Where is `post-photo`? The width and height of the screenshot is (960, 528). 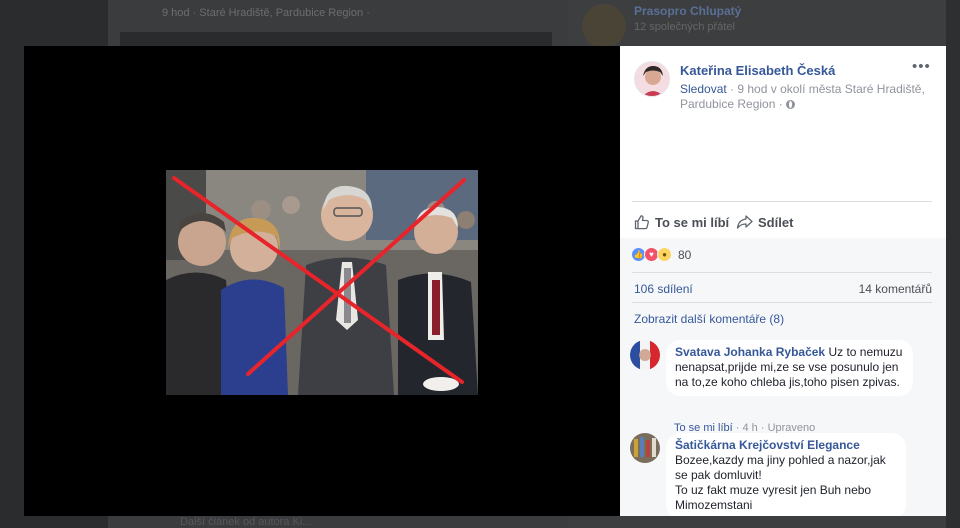
post-photo is located at coordinates (322, 282).